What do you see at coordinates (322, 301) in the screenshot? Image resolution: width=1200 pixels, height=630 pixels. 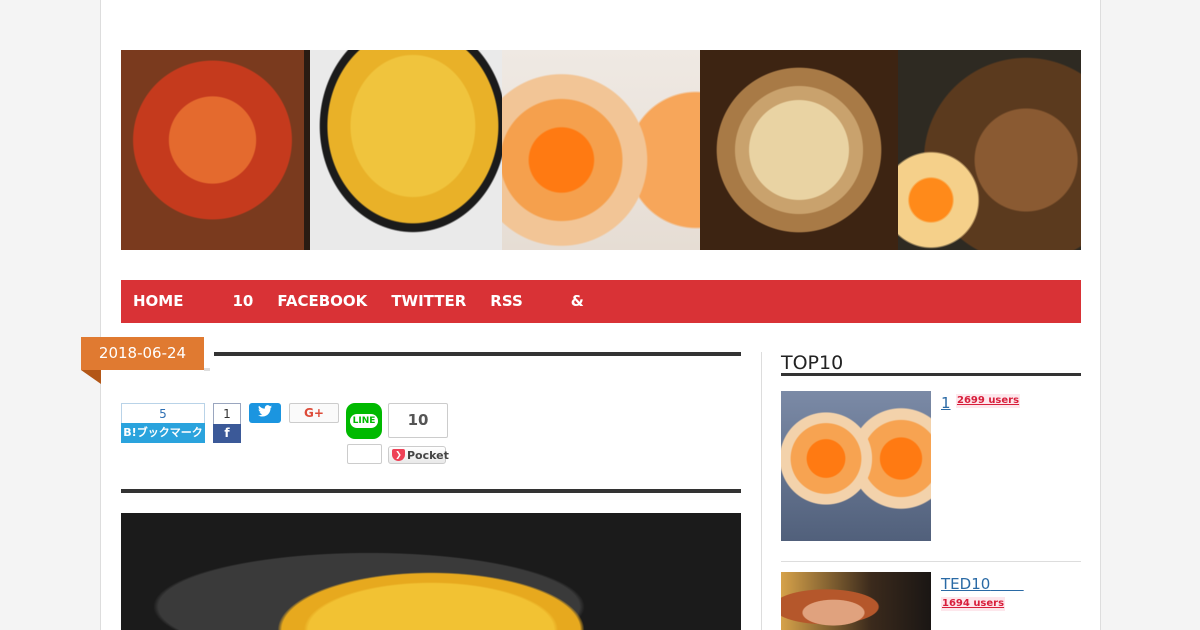 I see `nav-item-facebook: FACEBOOK` at bounding box center [322, 301].